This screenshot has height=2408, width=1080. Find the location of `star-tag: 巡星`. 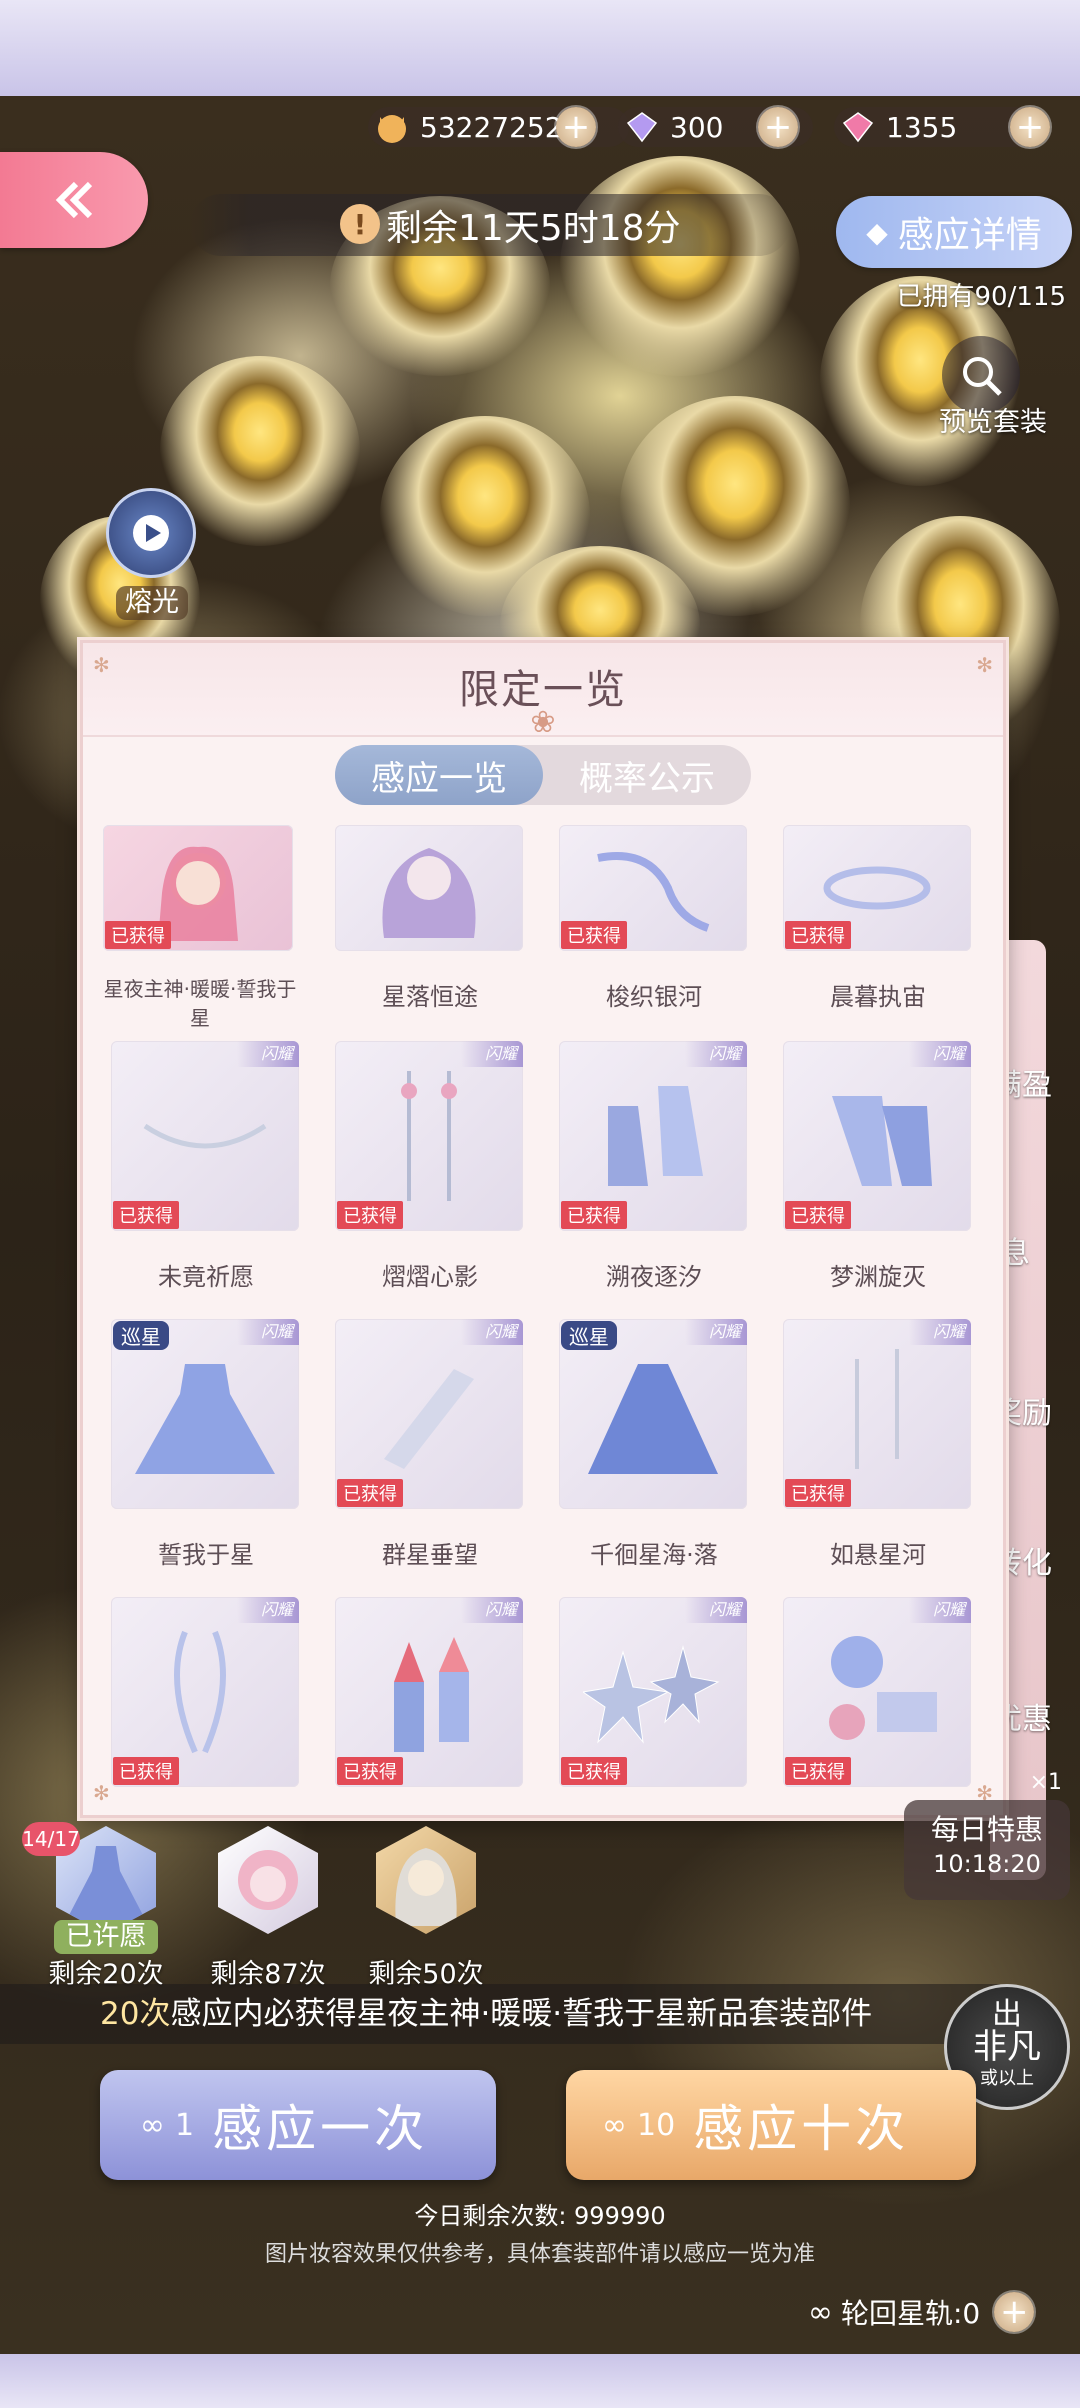

star-tag: 巡星 is located at coordinates (141, 1335).